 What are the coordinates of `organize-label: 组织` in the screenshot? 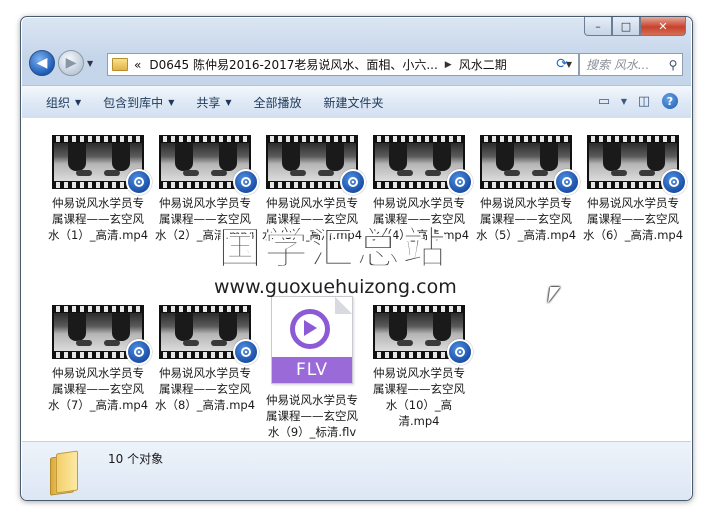 It's located at (58, 102).